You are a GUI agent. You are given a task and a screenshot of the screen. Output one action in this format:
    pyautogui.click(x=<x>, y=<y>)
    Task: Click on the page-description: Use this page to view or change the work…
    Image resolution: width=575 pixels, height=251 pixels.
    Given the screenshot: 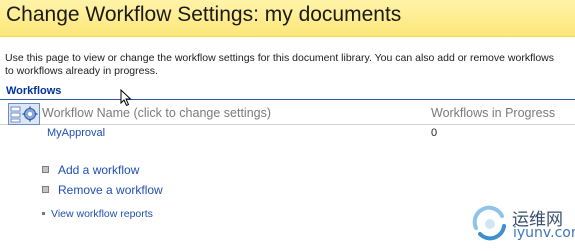 What is the action you would take?
    pyautogui.click(x=290, y=65)
    